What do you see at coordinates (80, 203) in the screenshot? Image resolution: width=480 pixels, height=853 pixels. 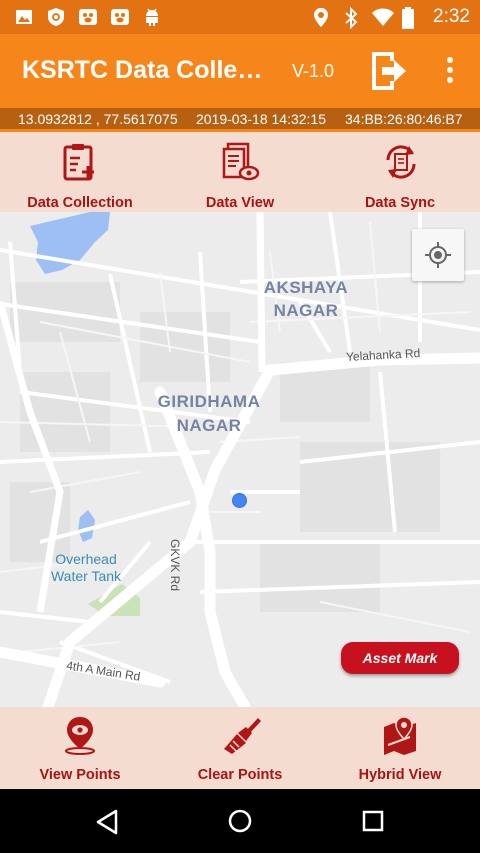 I see `nav-label: Data Collection` at bounding box center [80, 203].